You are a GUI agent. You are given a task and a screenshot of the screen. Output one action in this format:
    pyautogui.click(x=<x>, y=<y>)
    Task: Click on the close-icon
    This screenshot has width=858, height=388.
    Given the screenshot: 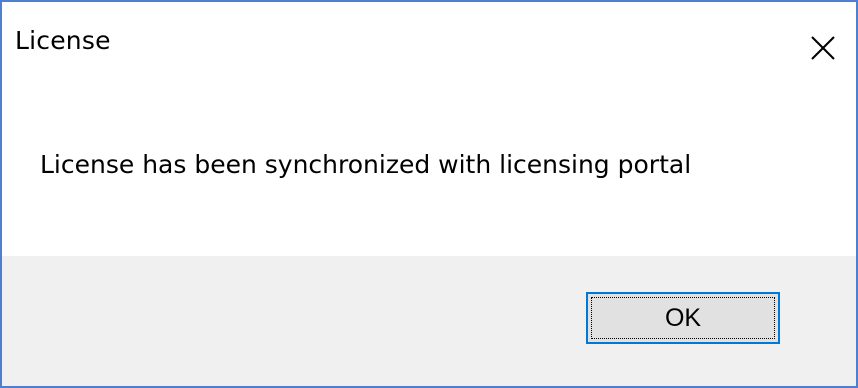 What is the action you would take?
    pyautogui.click(x=823, y=48)
    